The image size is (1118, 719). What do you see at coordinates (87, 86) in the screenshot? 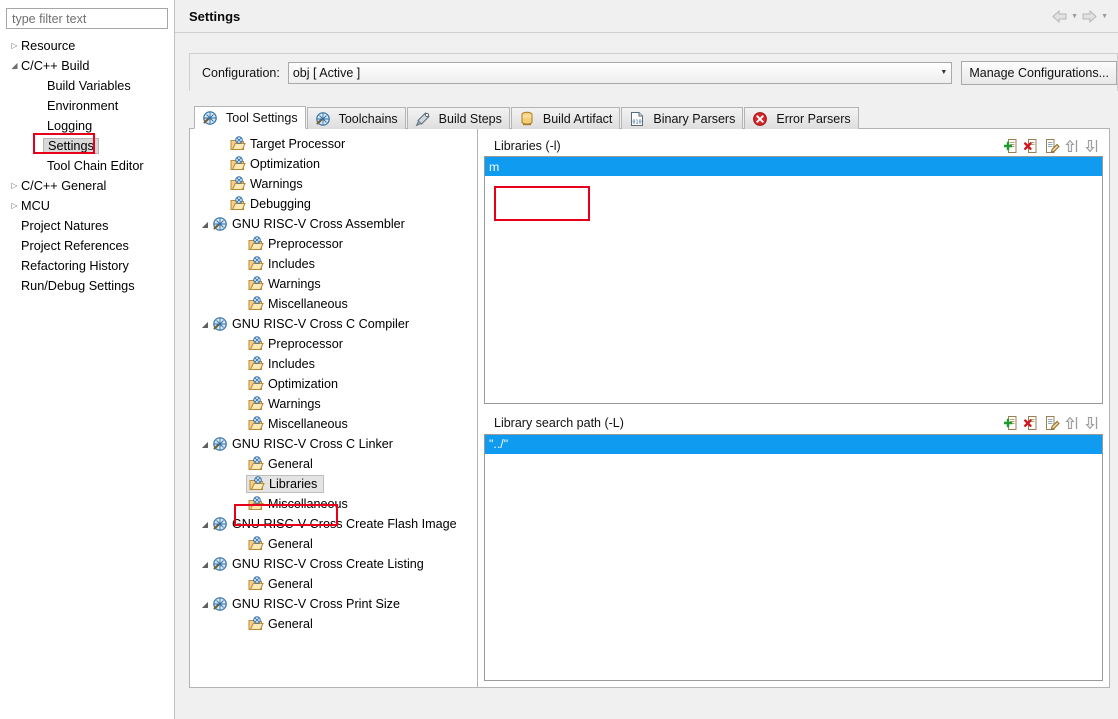
I see `sidebar-item-build-variables: Build Variables` at bounding box center [87, 86].